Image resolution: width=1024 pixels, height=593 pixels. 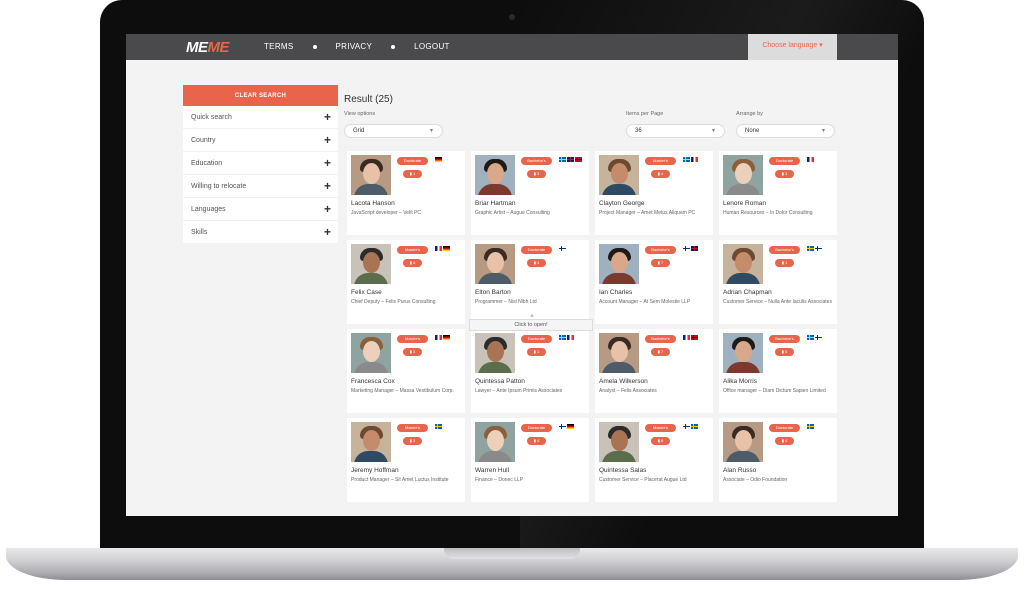 I want to click on nav-privacy: PRIVACY, so click(x=354, y=46).